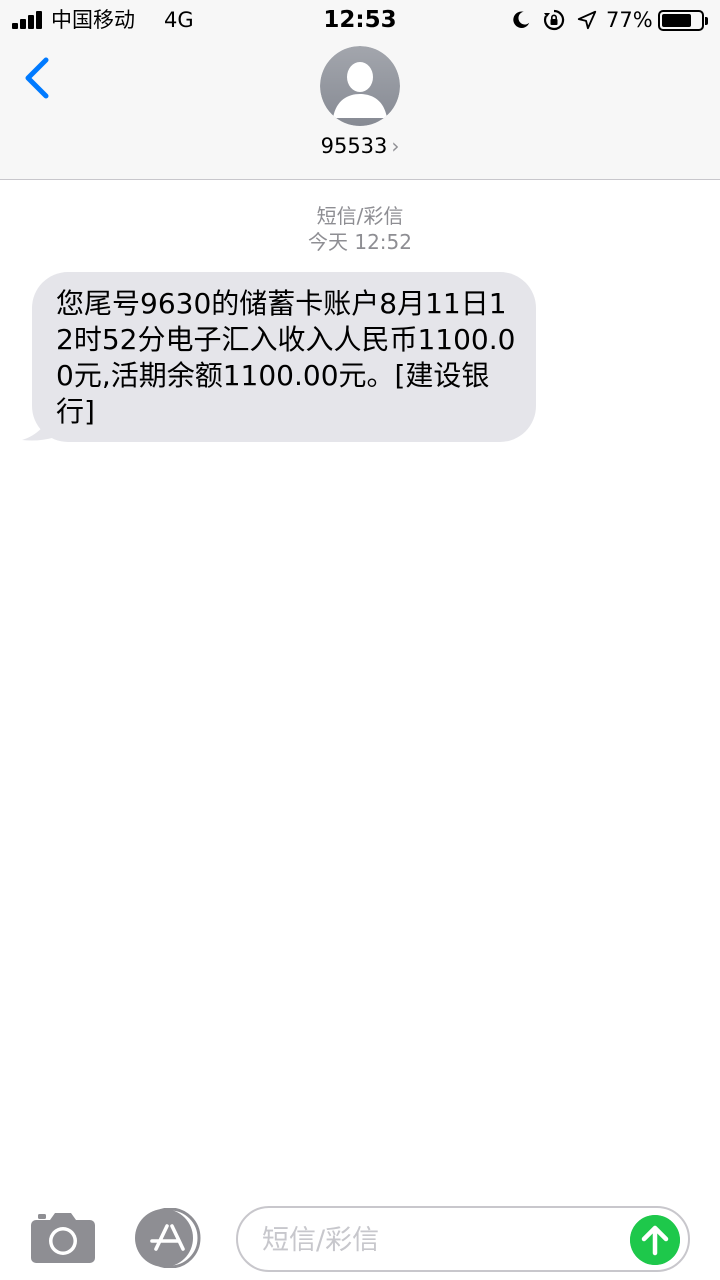 This screenshot has height=1280, width=720. I want to click on chevron-right-icon: ›, so click(395, 146).